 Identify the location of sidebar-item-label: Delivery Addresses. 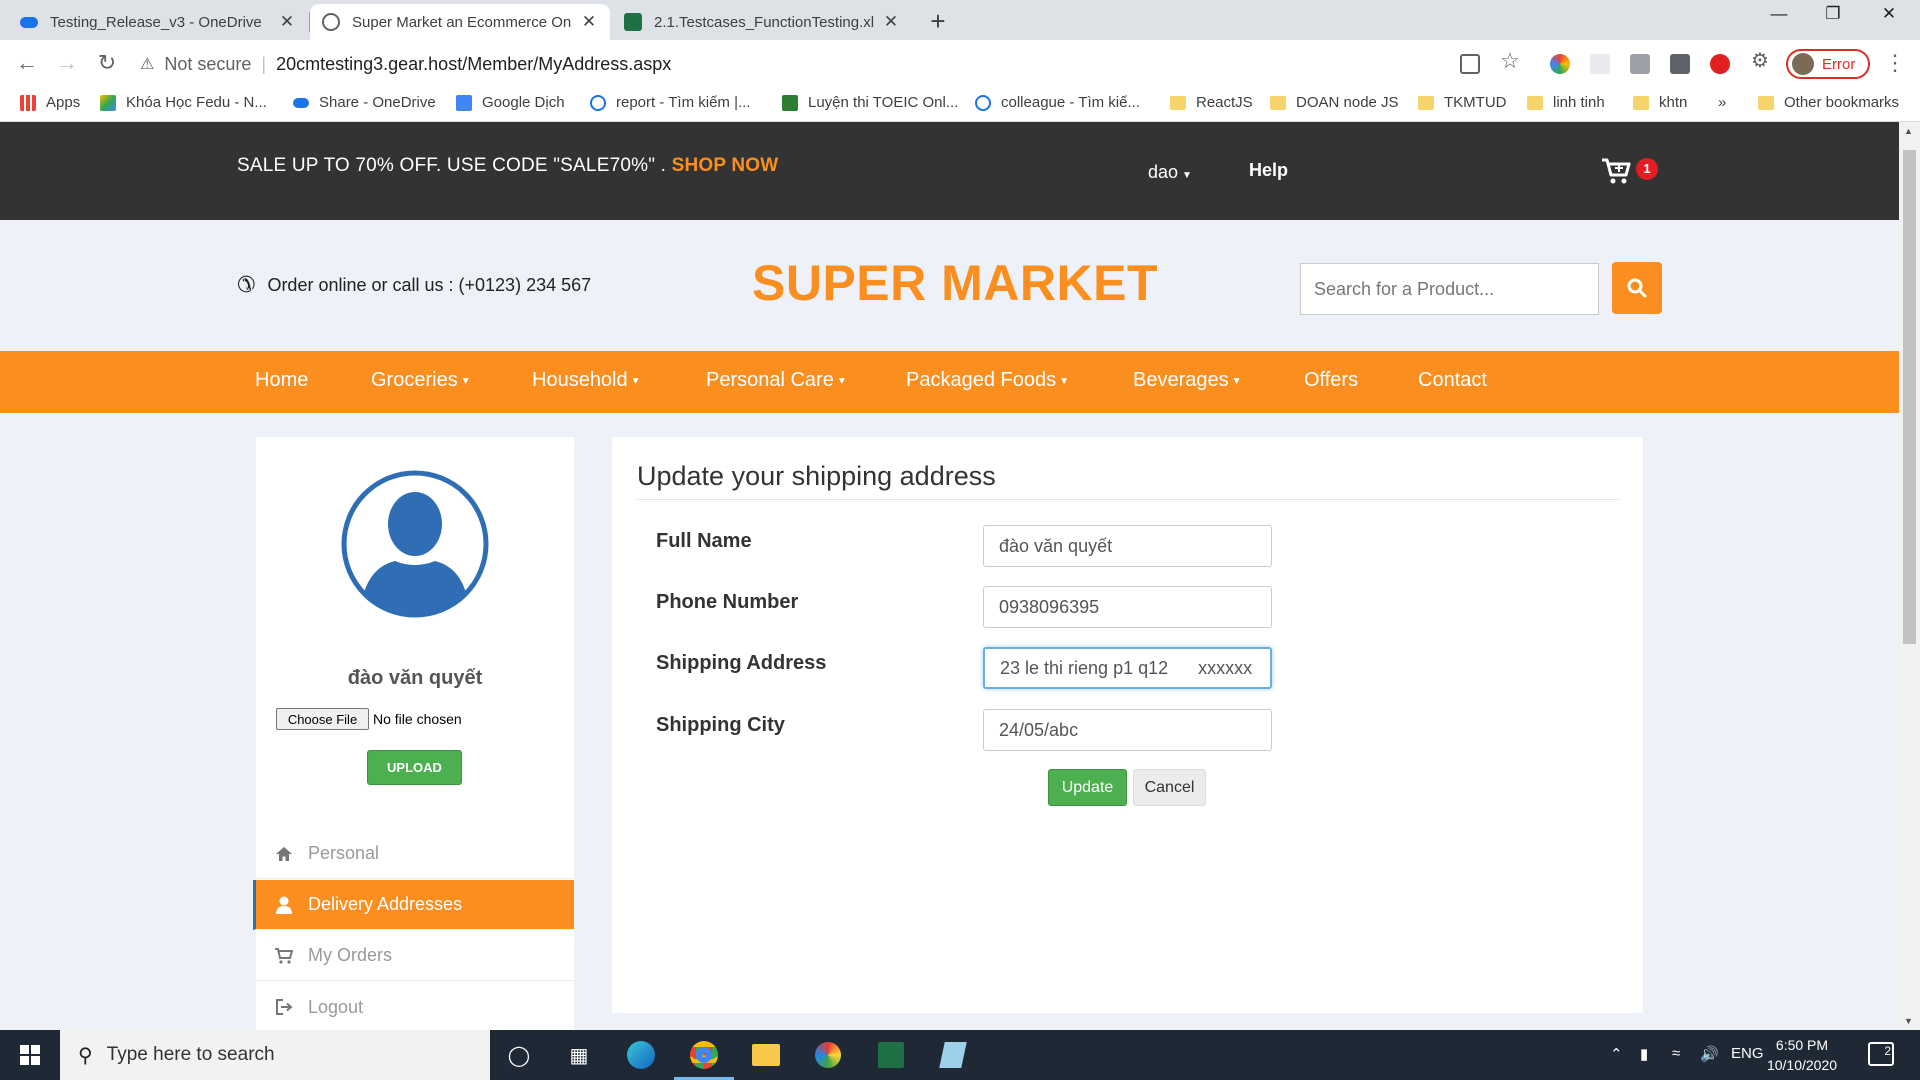
(385, 904).